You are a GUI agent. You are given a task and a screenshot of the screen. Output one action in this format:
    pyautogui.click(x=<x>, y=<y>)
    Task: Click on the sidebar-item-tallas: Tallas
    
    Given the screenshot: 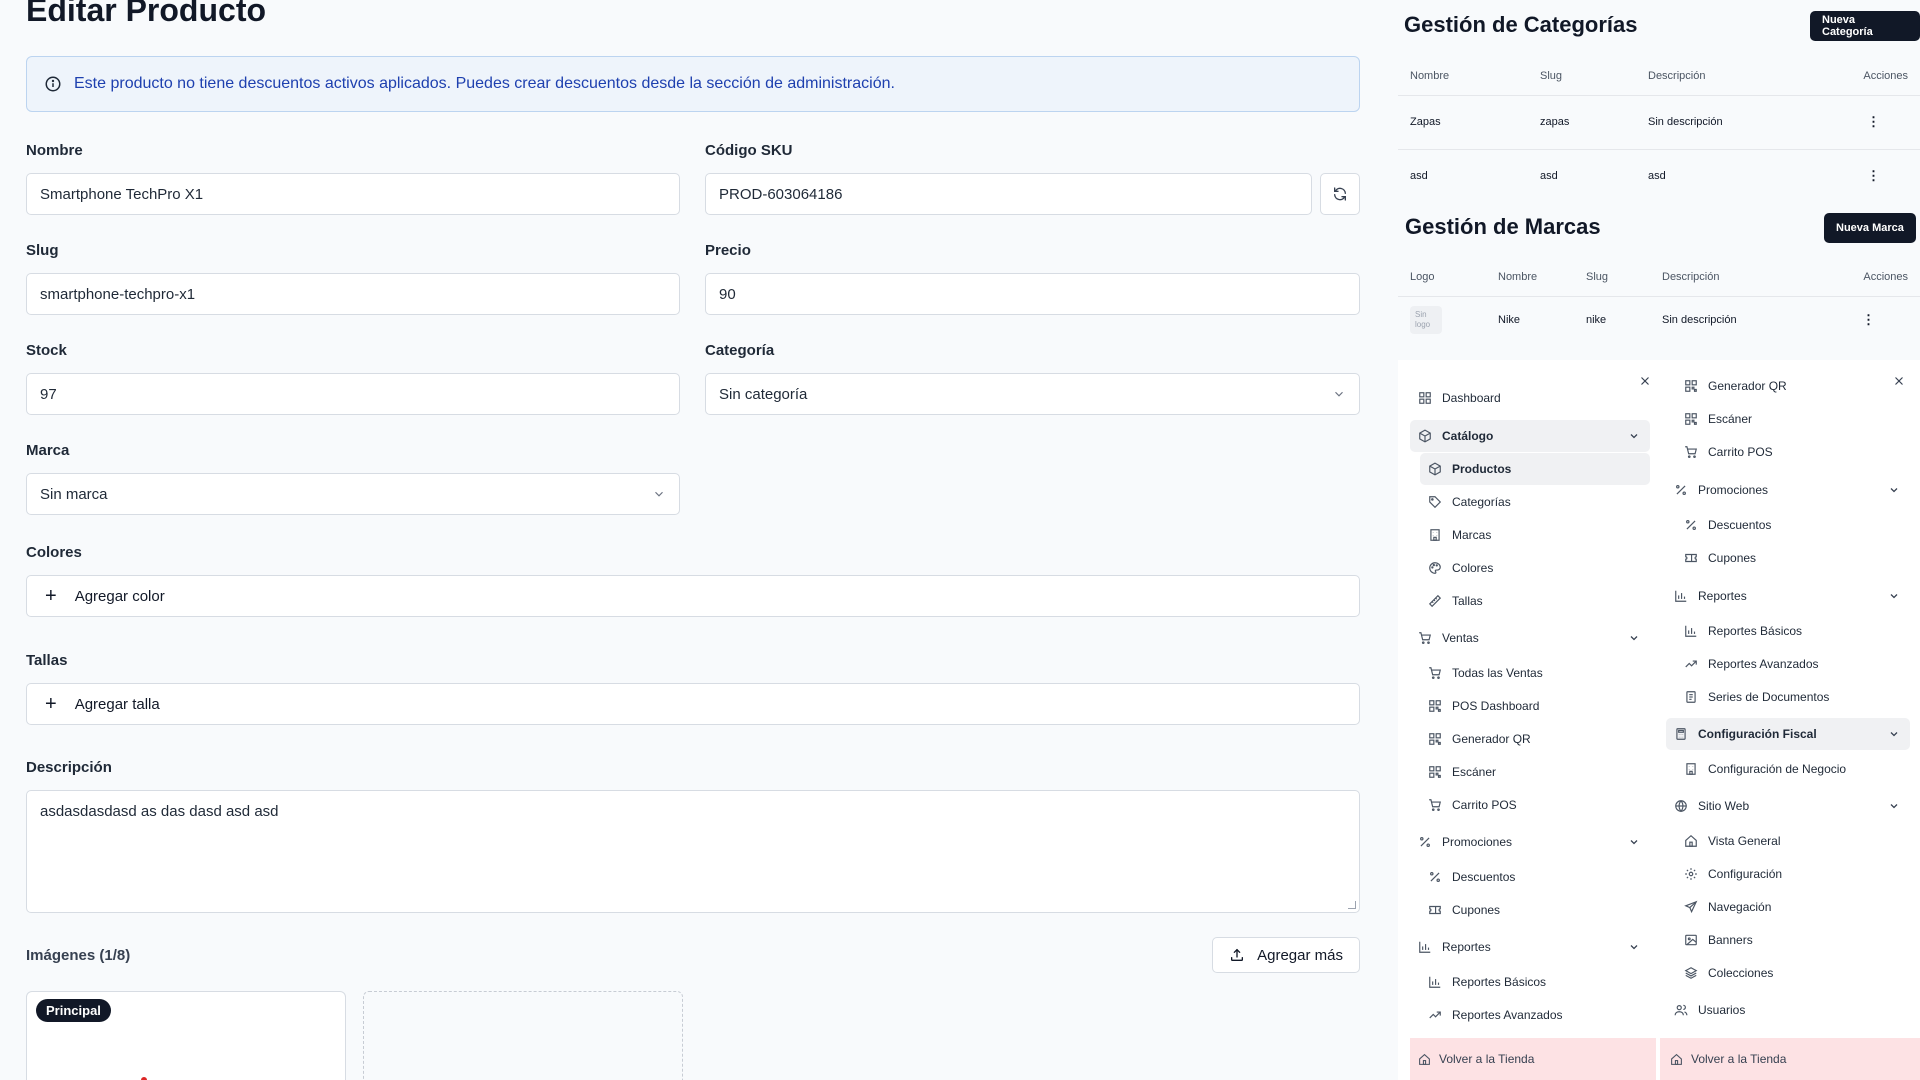 What is the action you would take?
    pyautogui.click(x=1535, y=601)
    